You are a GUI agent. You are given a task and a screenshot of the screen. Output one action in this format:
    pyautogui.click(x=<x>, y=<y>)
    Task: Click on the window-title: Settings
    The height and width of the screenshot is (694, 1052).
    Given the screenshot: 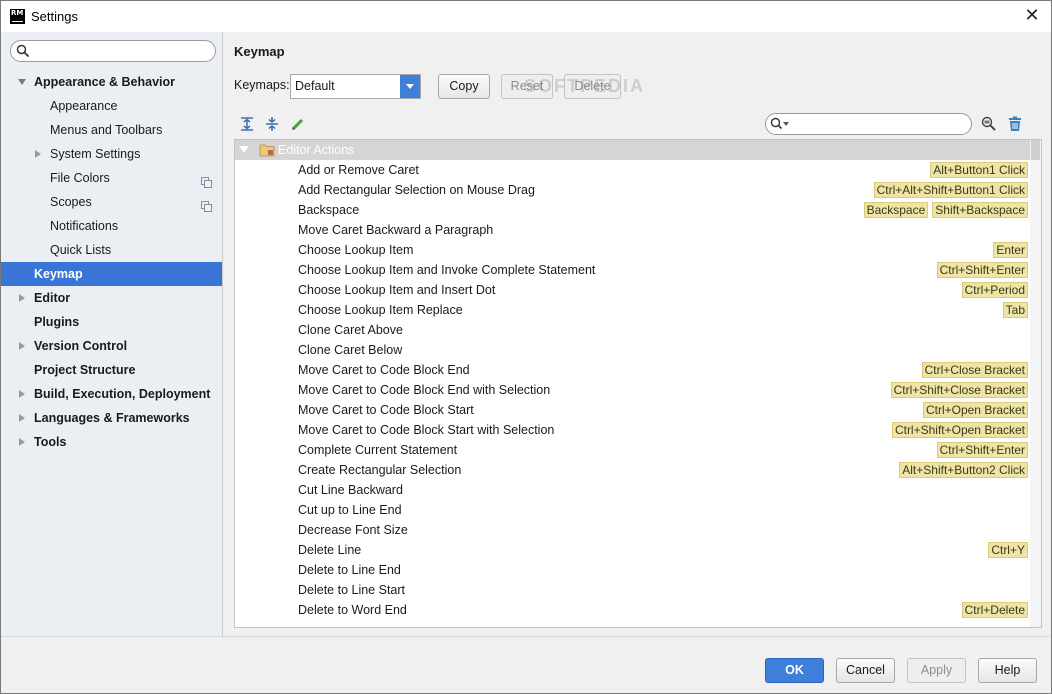 What is the action you would take?
    pyautogui.click(x=54, y=16)
    